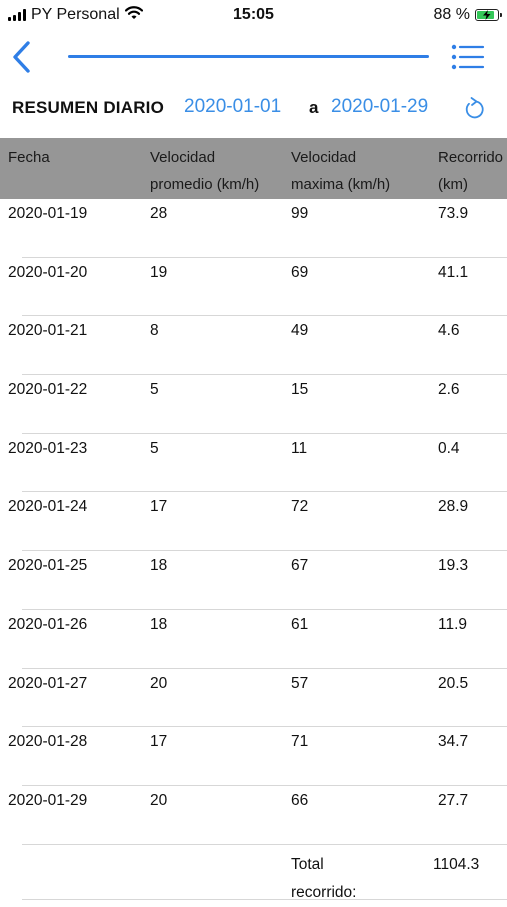 The width and height of the screenshot is (507, 907). Describe the element at coordinates (449, 390) in the screenshot. I see `cell-recorrido: 2.6` at that location.